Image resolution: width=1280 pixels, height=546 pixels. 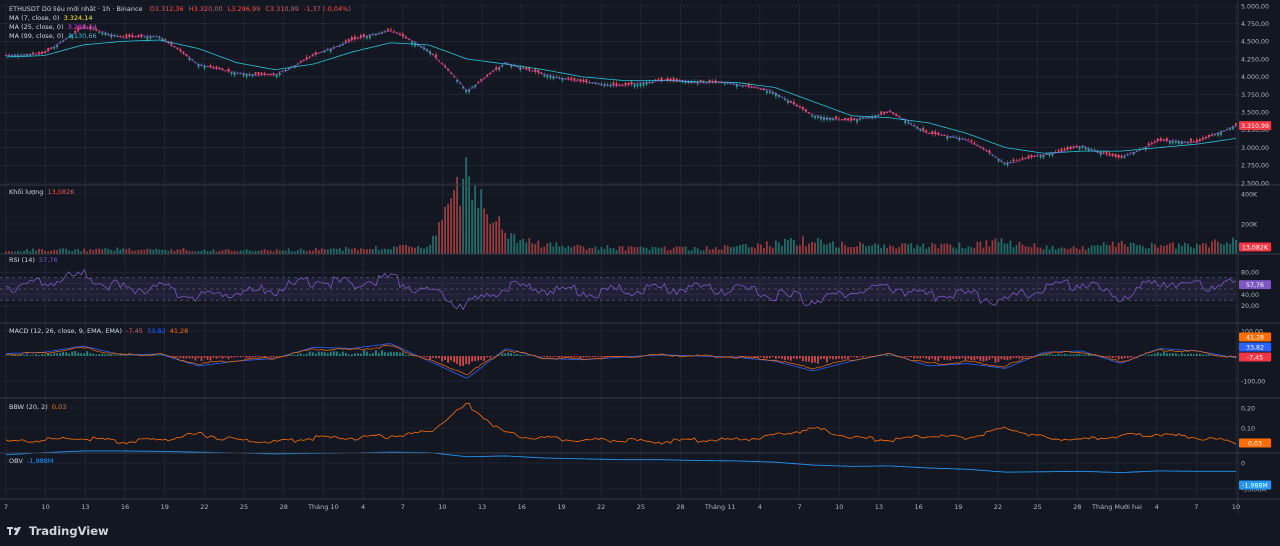 What do you see at coordinates (1255, 183) in the screenshot?
I see `price-tick-label: 2.500,00` at bounding box center [1255, 183].